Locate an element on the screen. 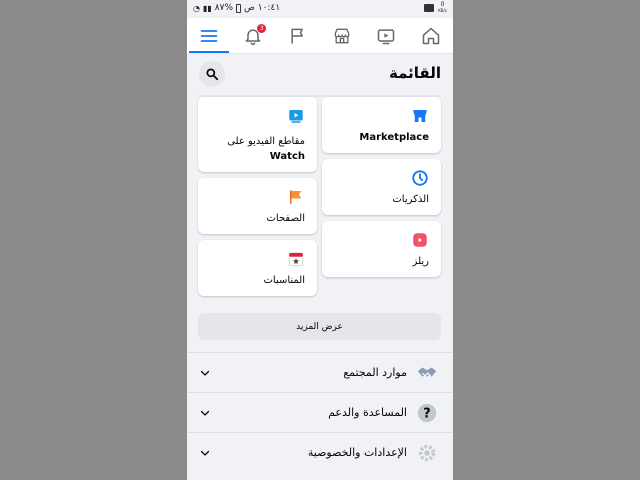 This screenshot has width=640, height=480. handshake-icon is located at coordinates (427, 373).